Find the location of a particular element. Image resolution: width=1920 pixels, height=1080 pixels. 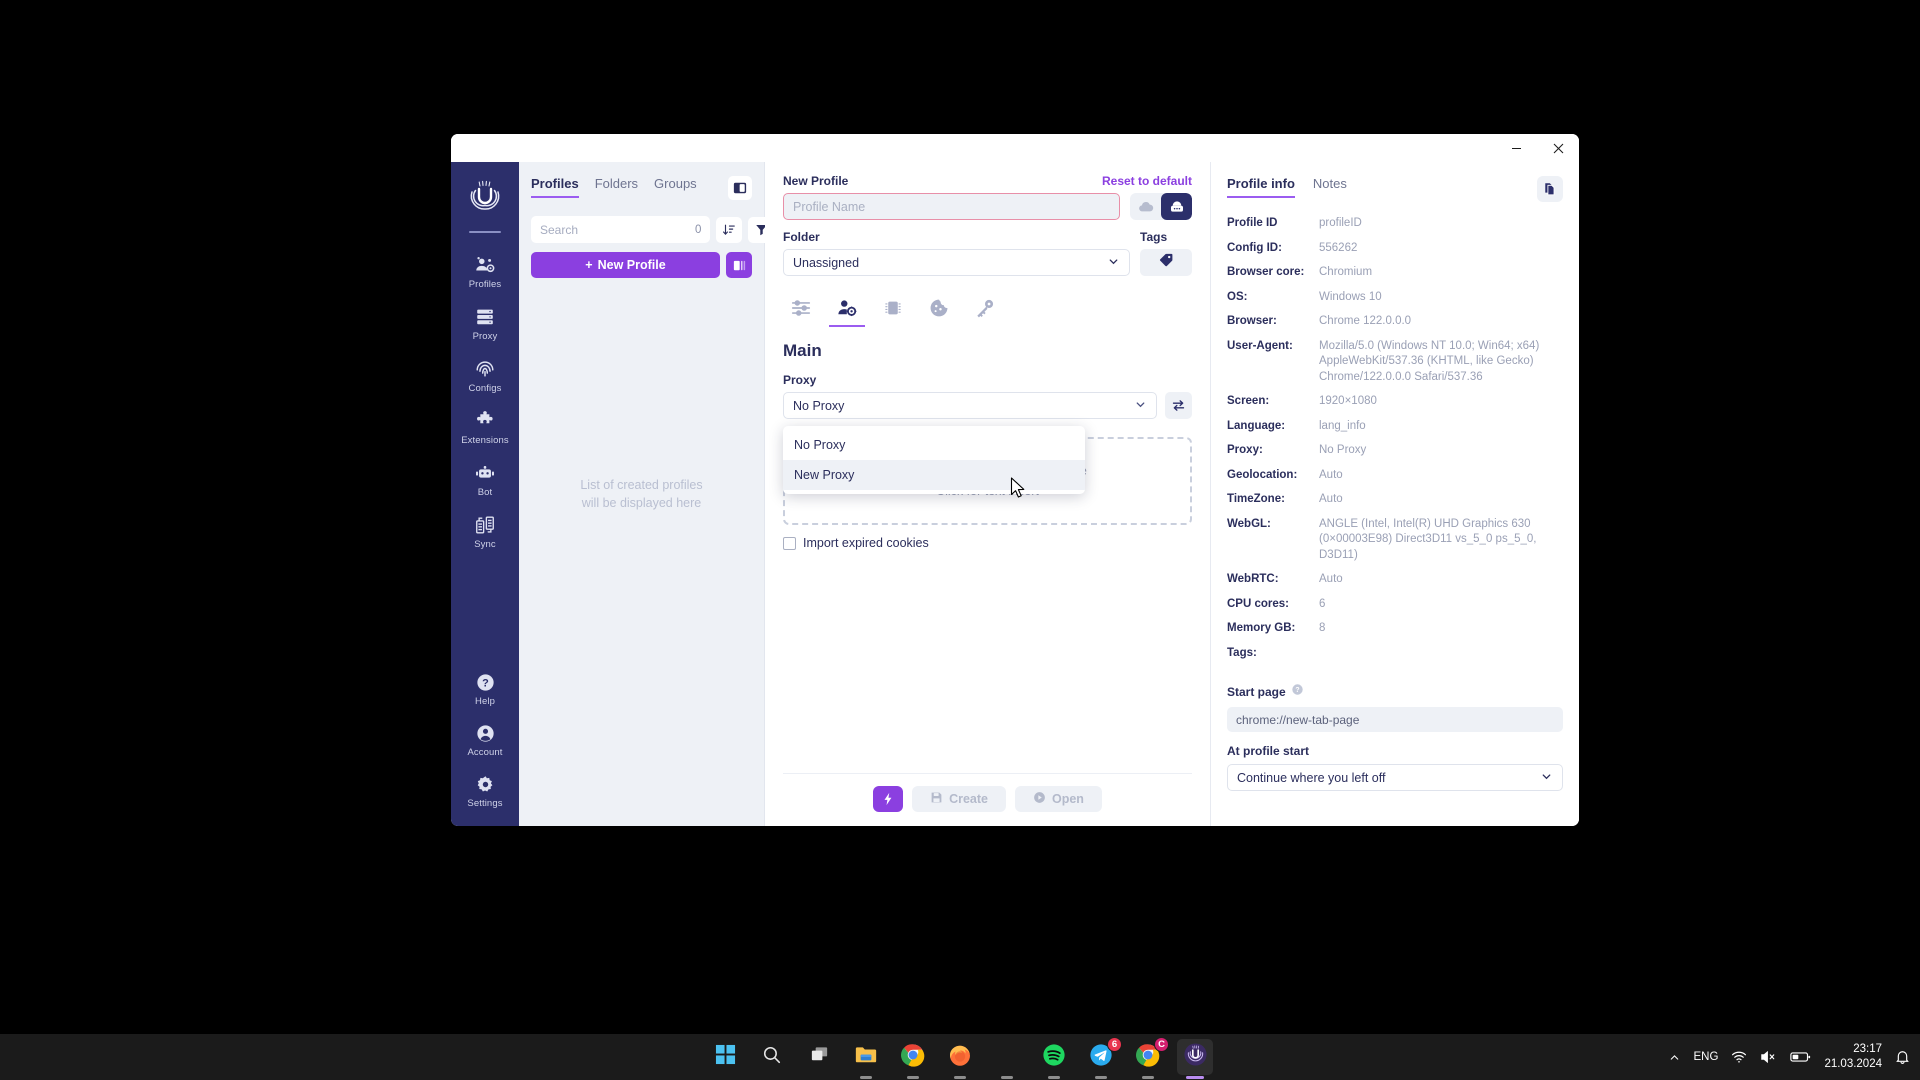

info-key: Tags: is located at coordinates (1242, 652).